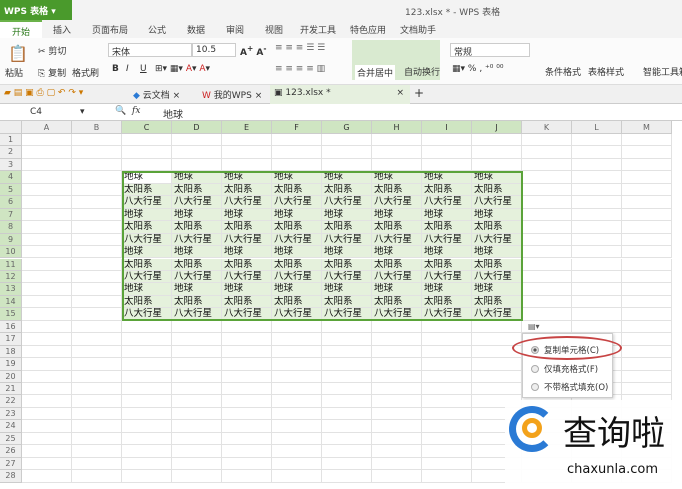 Image resolution: width=682 pixels, height=489 pixels. Describe the element at coordinates (11, 152) in the screenshot. I see `row-header: 2` at that location.